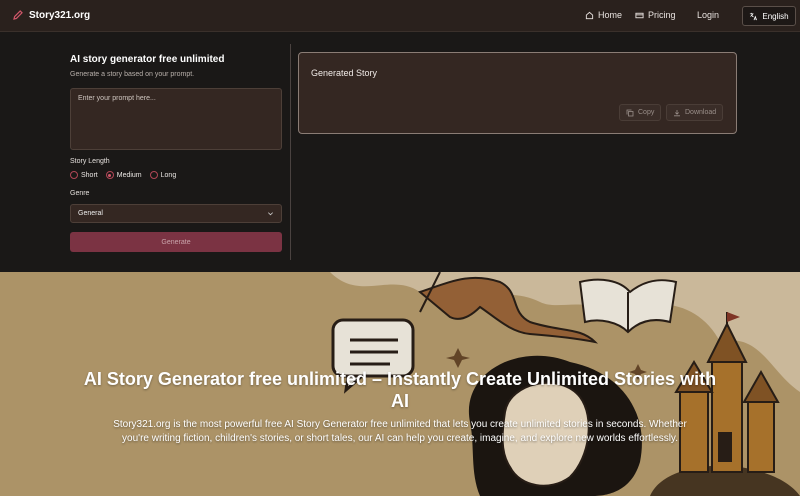 The image size is (800, 496). I want to click on length-option-short: Short, so click(84, 175).